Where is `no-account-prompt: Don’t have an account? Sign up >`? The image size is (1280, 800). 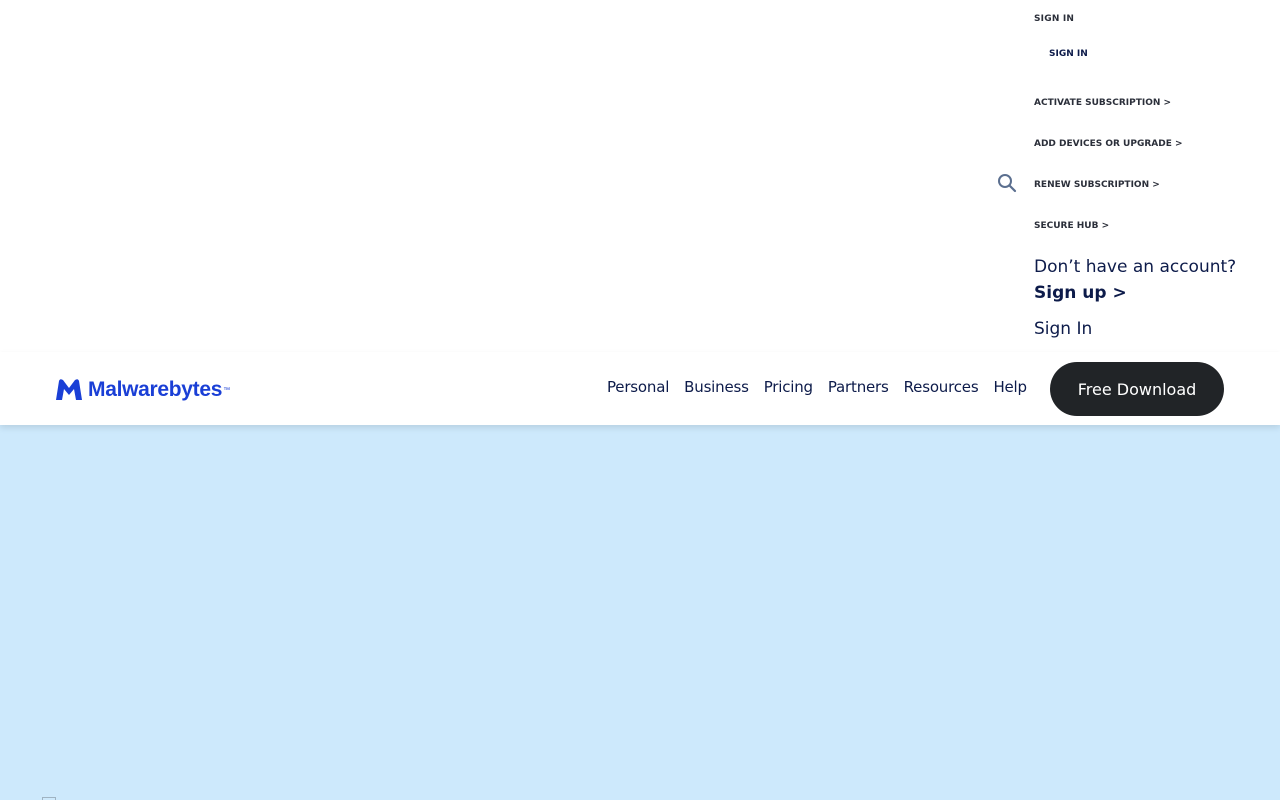 no-account-prompt: Don’t have an account? Sign up > is located at coordinates (1135, 280).